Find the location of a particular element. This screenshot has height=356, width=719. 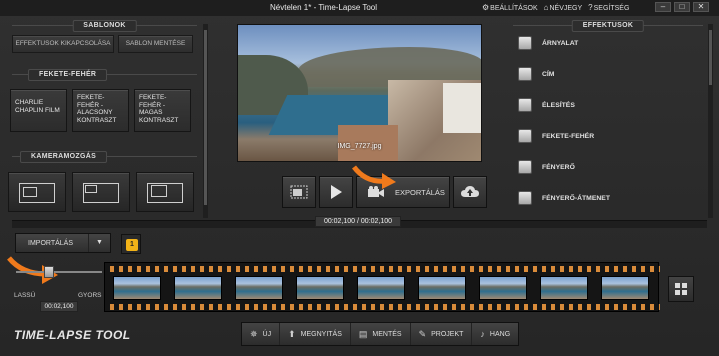

help-icon: ? is located at coordinates (590, 7).